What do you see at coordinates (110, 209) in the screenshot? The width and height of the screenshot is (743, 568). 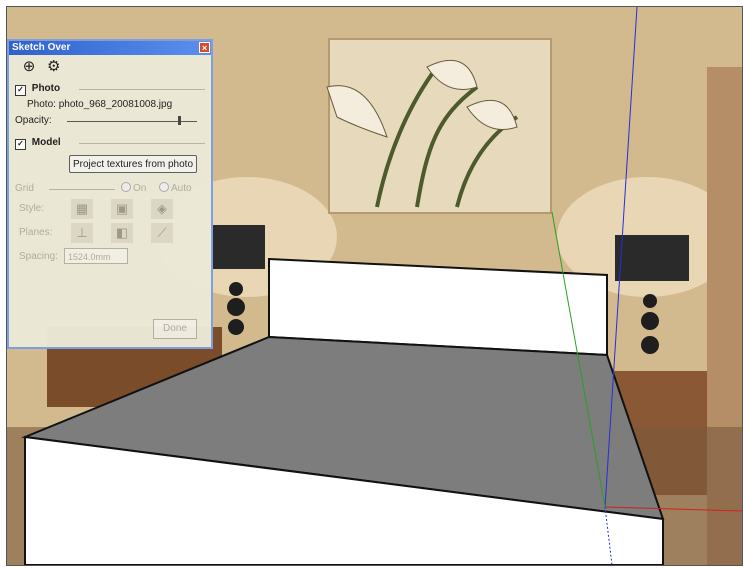 I see `grid-style-row: Style: ▦ ▣ ◈` at bounding box center [110, 209].